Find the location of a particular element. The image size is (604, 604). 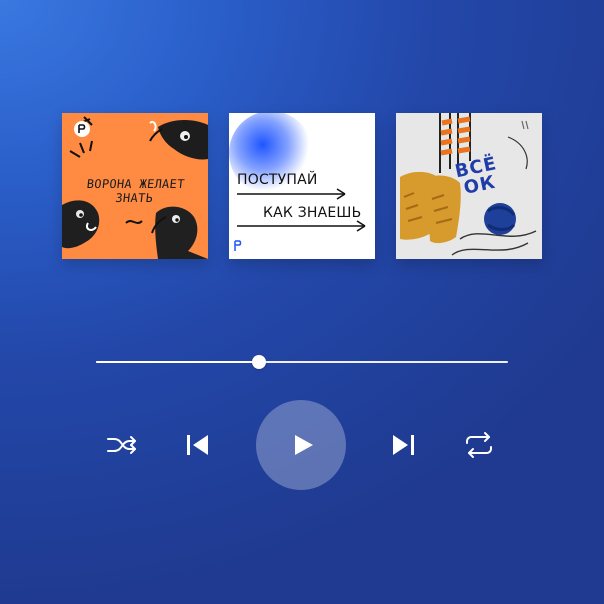

repeat-icon is located at coordinates (479, 445).